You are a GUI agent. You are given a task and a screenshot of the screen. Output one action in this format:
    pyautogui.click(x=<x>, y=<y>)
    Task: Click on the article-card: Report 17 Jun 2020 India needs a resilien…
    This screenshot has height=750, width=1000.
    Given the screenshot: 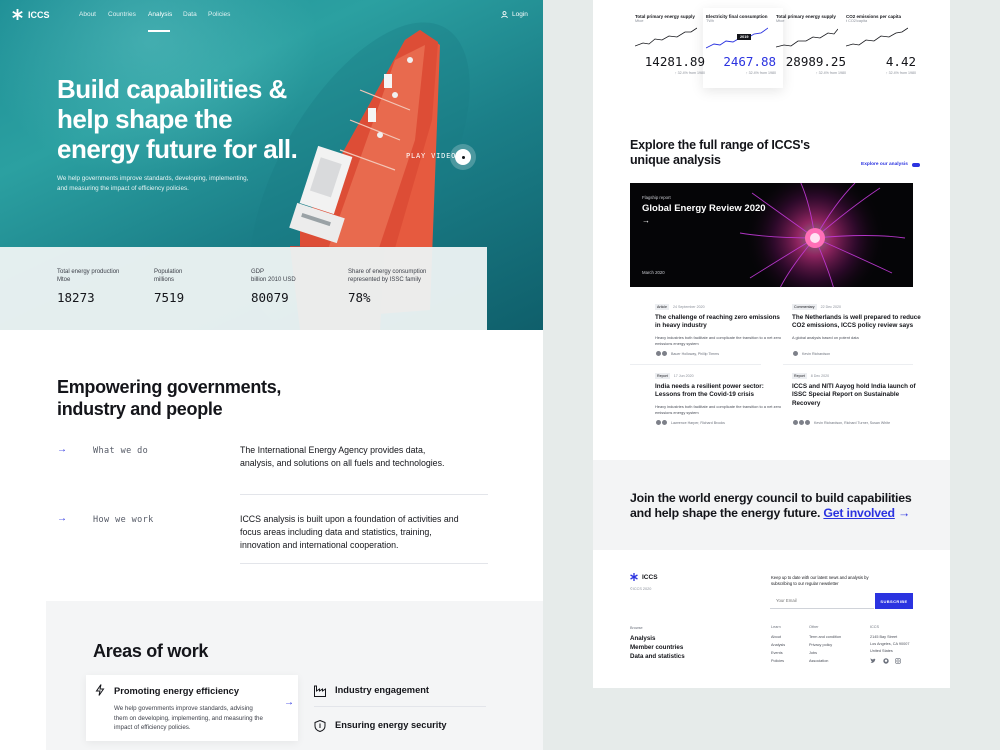 What is the action you would take?
    pyautogui.click(x=720, y=399)
    